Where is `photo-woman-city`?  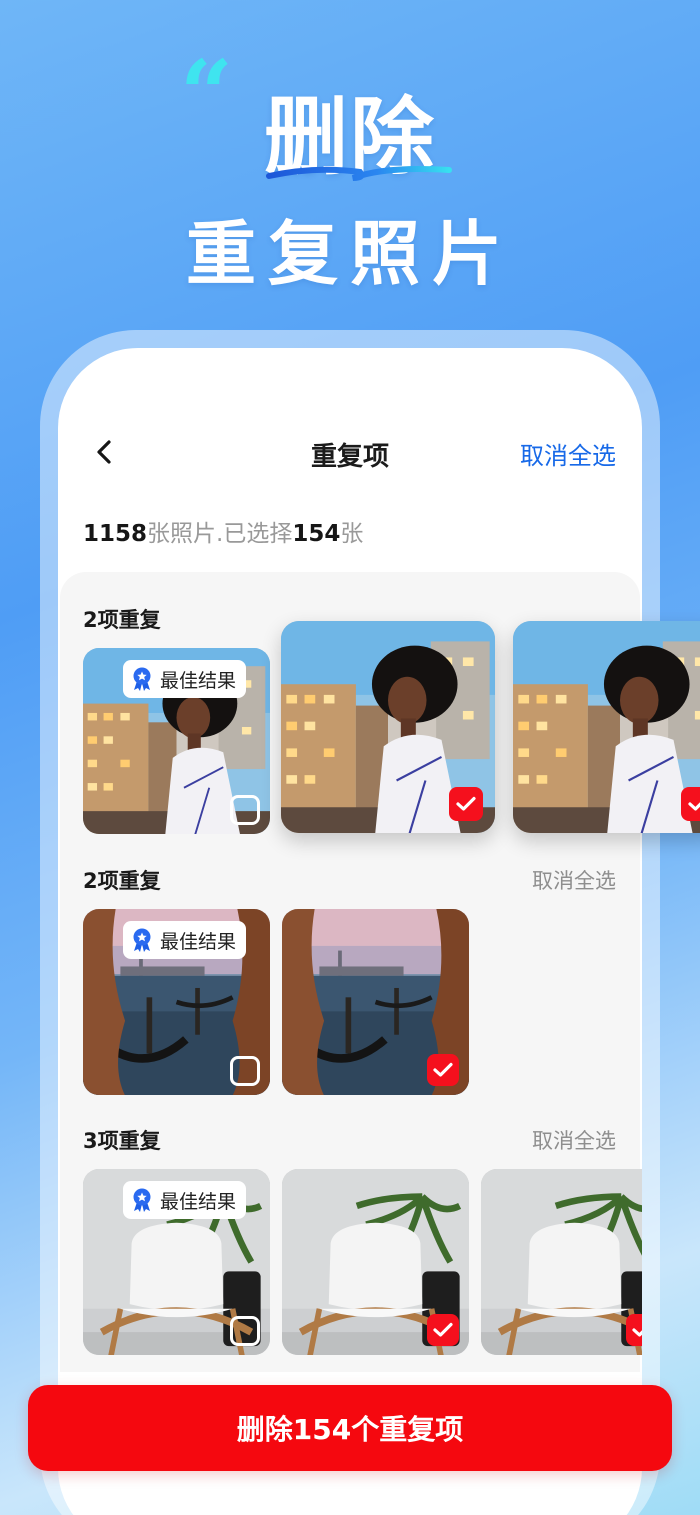
photo-woman-city is located at coordinates (606, 727).